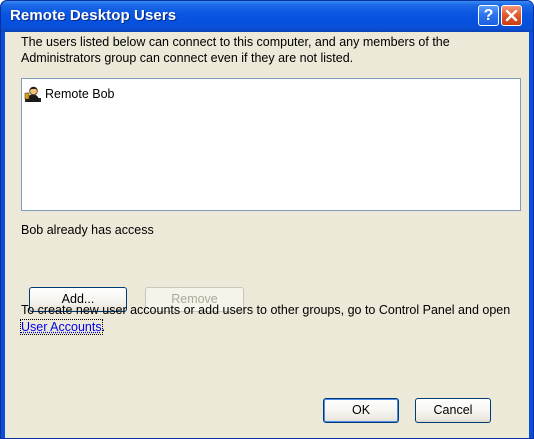 This screenshot has height=439, width=534. I want to click on close-button, so click(511, 15).